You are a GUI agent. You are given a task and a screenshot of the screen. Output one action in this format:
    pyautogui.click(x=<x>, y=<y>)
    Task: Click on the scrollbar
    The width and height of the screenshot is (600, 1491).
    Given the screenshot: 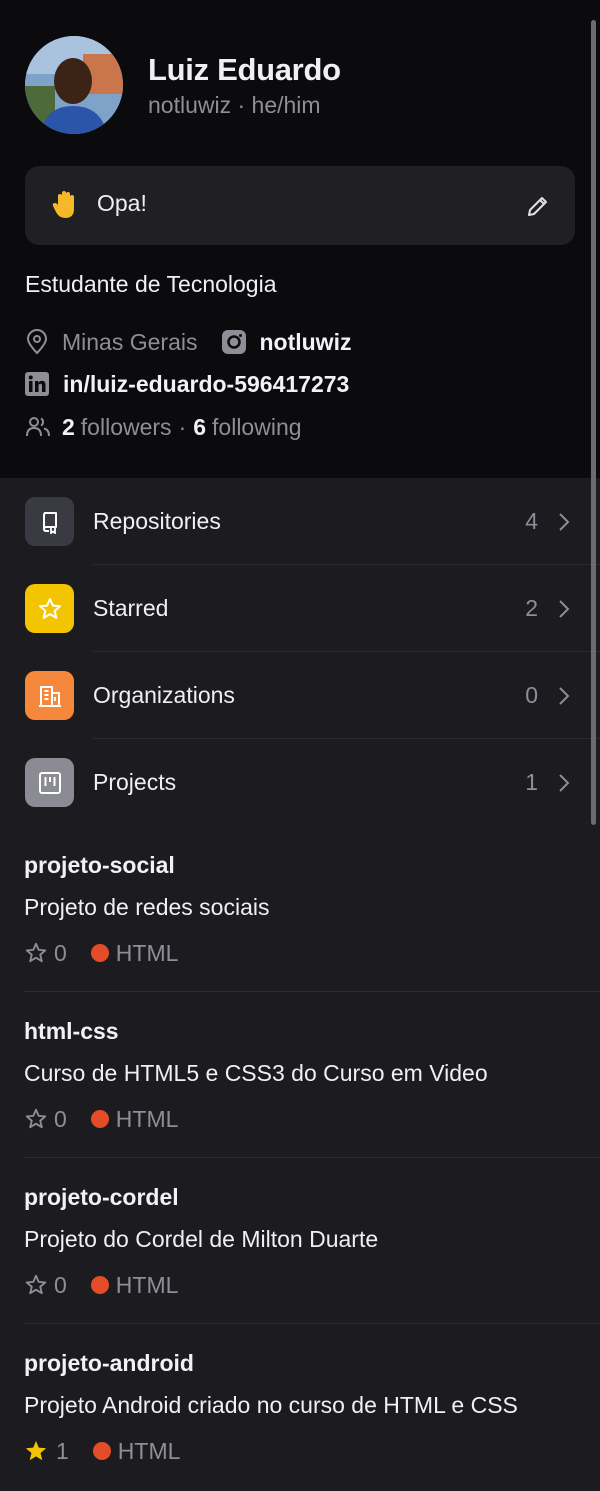 What is the action you would take?
    pyautogui.click(x=593, y=422)
    